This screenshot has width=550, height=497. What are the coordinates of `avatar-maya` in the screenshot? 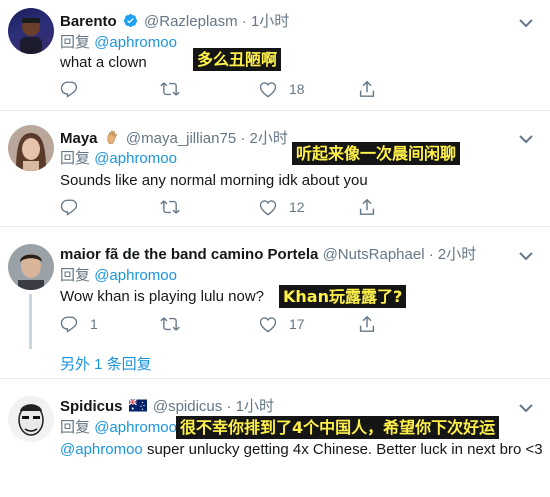 It's located at (31, 148).